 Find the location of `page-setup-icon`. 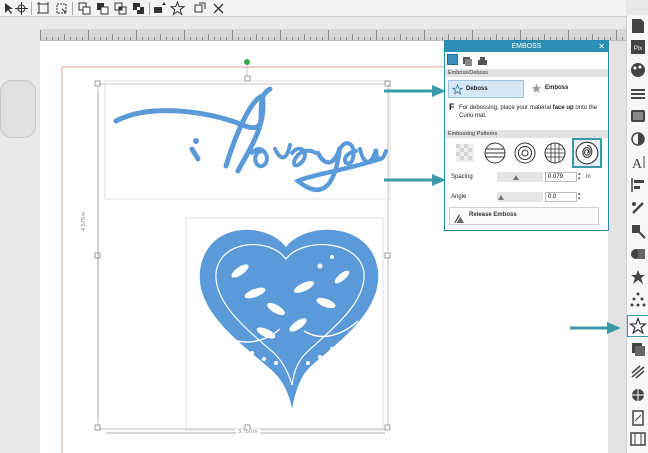

page-setup-icon is located at coordinates (638, 26).